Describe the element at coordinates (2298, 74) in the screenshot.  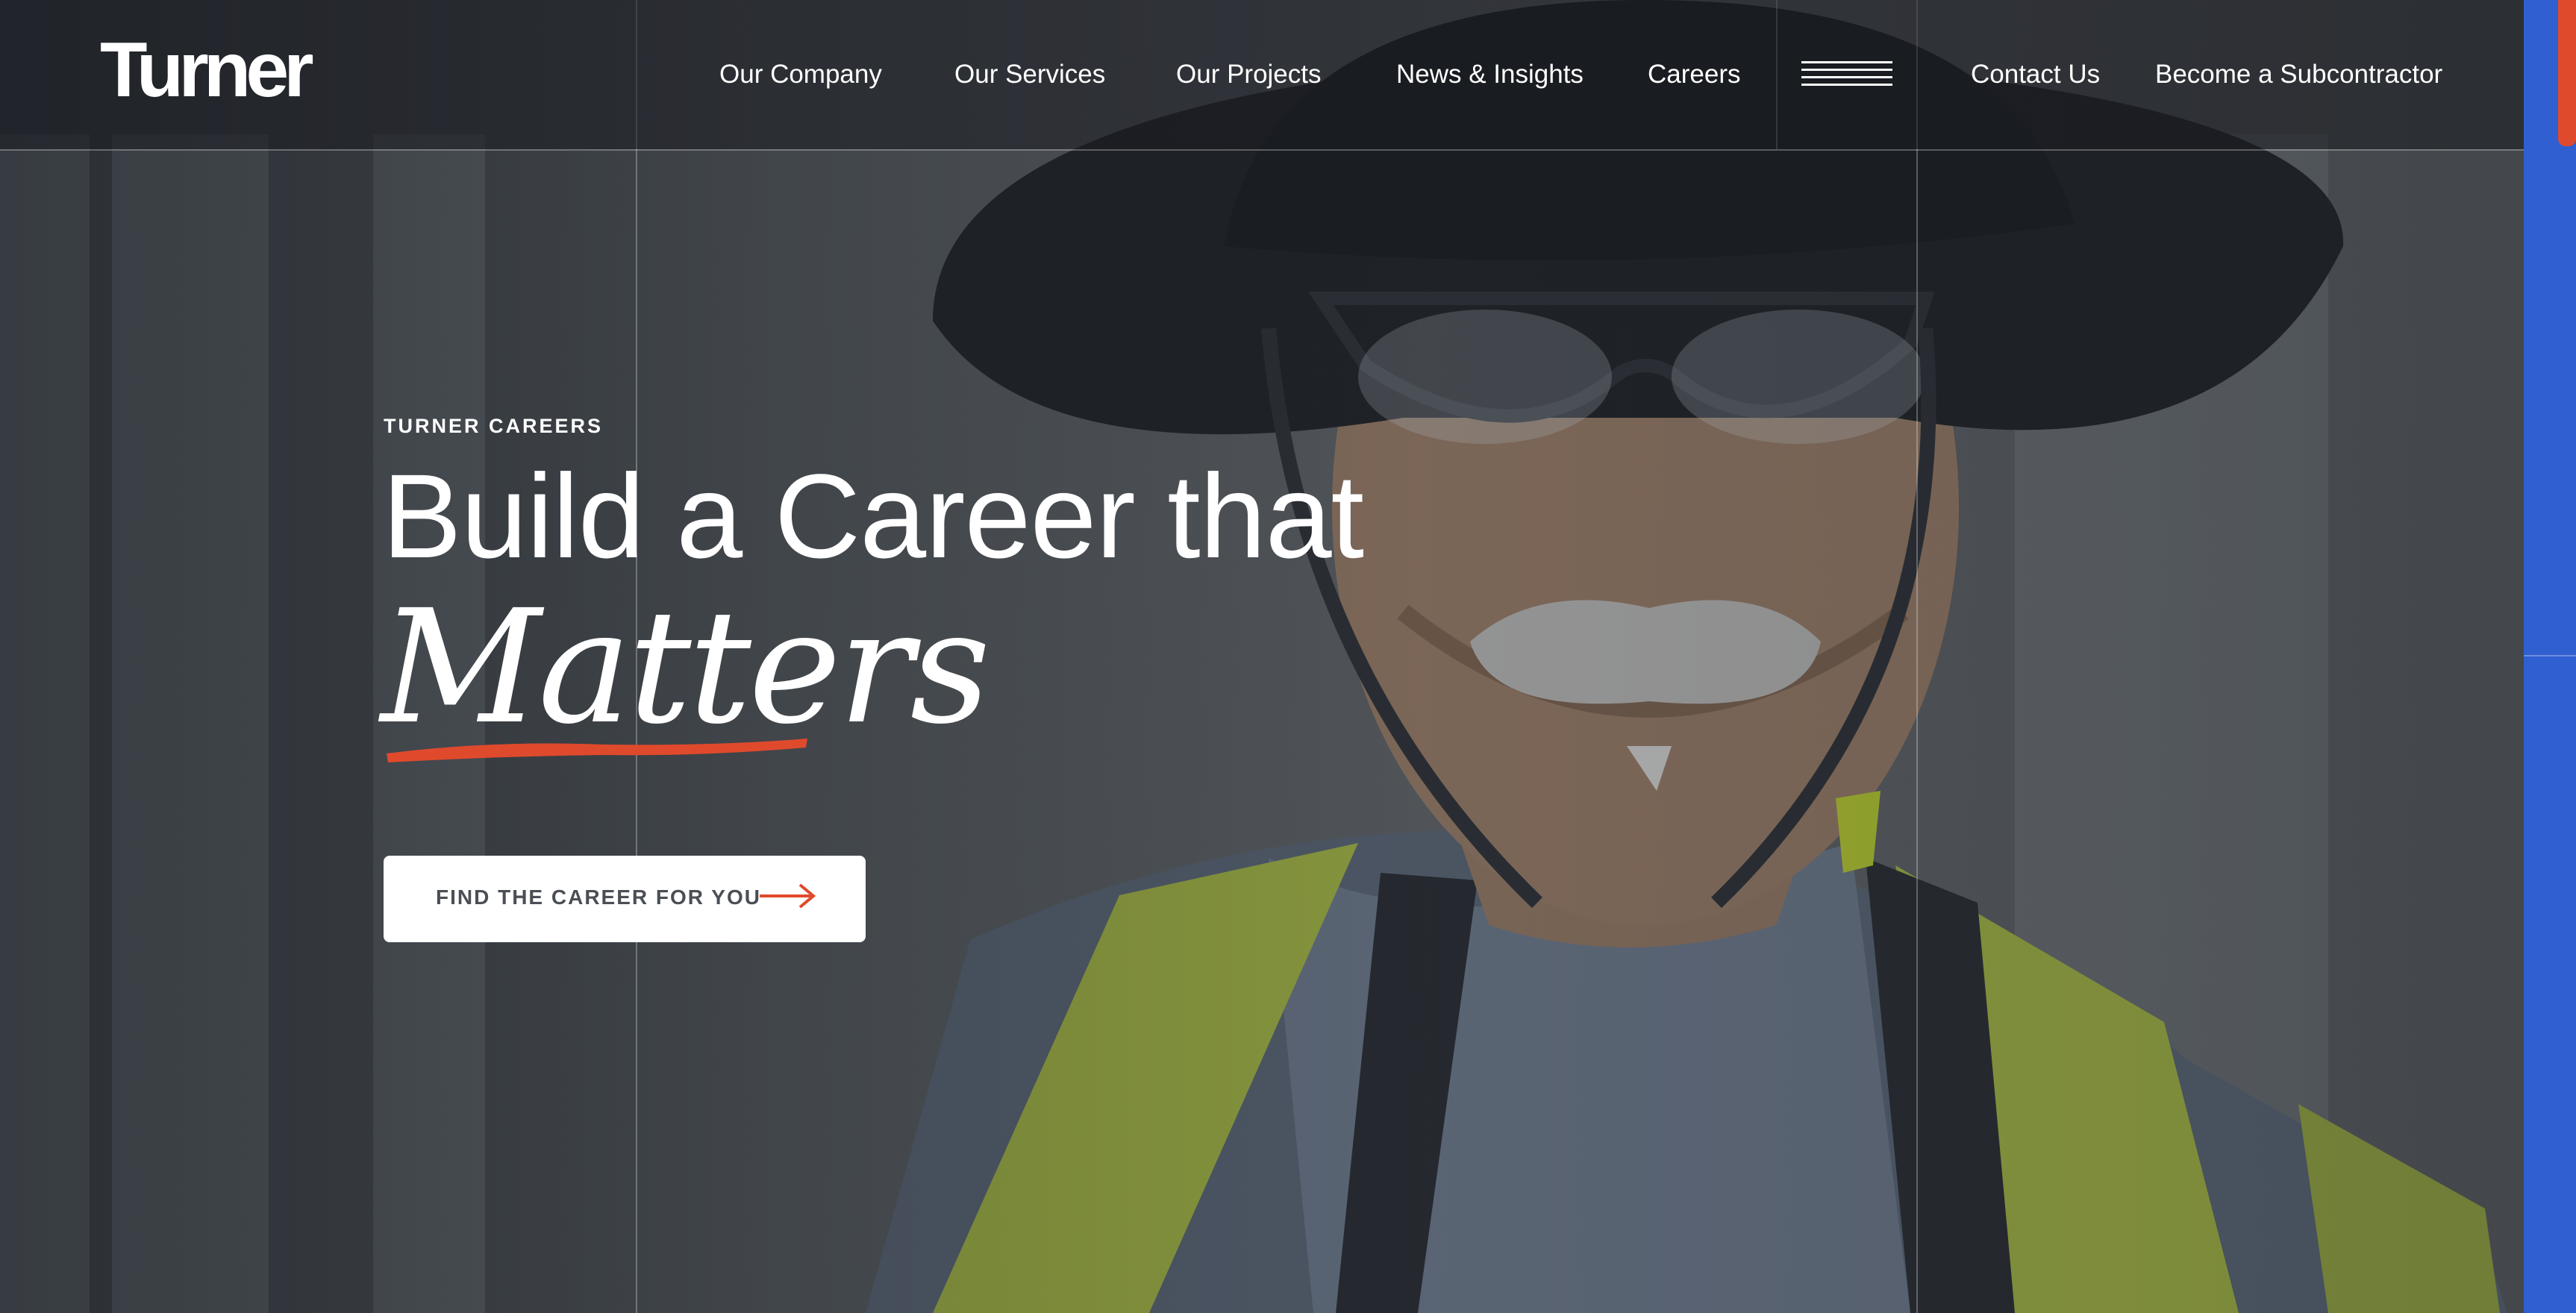
I see `nav-become-subcontractor: Become a Subcontractor` at that location.